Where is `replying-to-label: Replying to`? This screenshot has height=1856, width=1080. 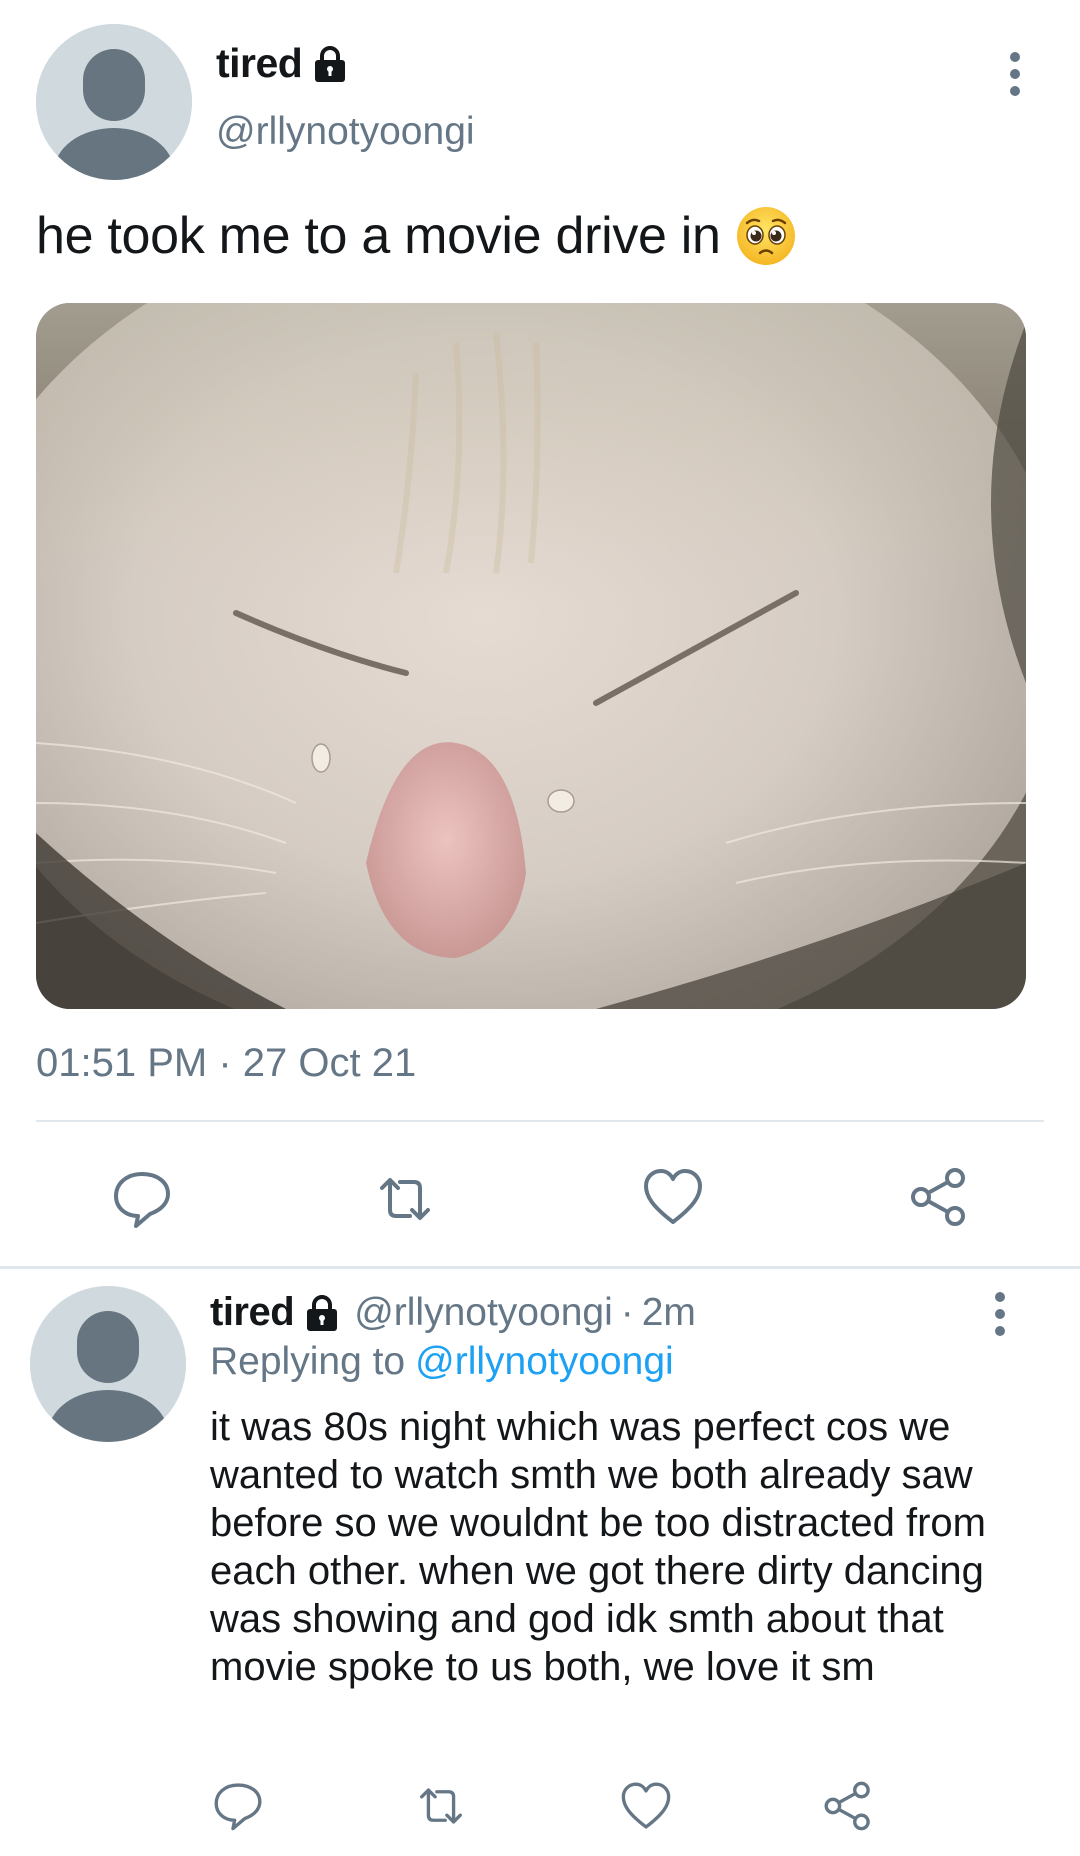
replying-to-label: Replying to is located at coordinates (308, 1361).